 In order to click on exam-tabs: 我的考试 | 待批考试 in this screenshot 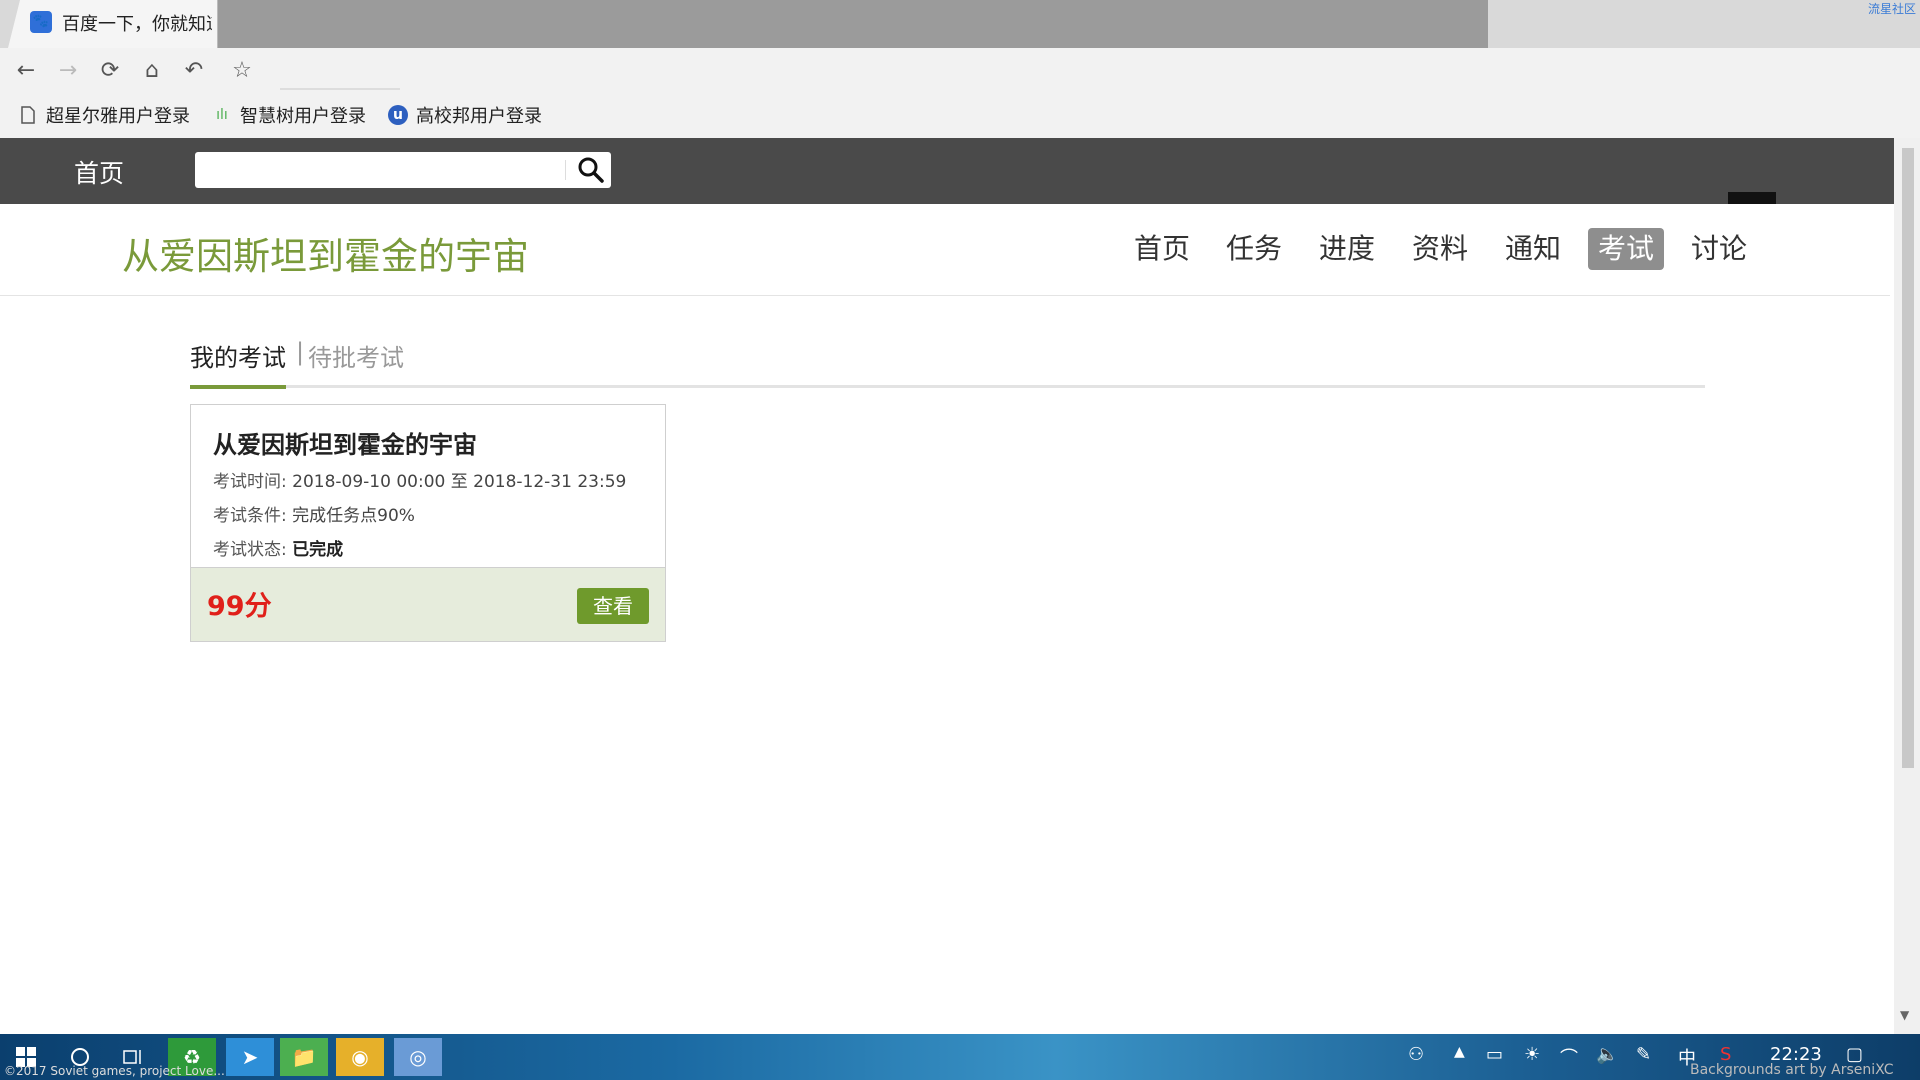, I will do `click(947, 362)`.